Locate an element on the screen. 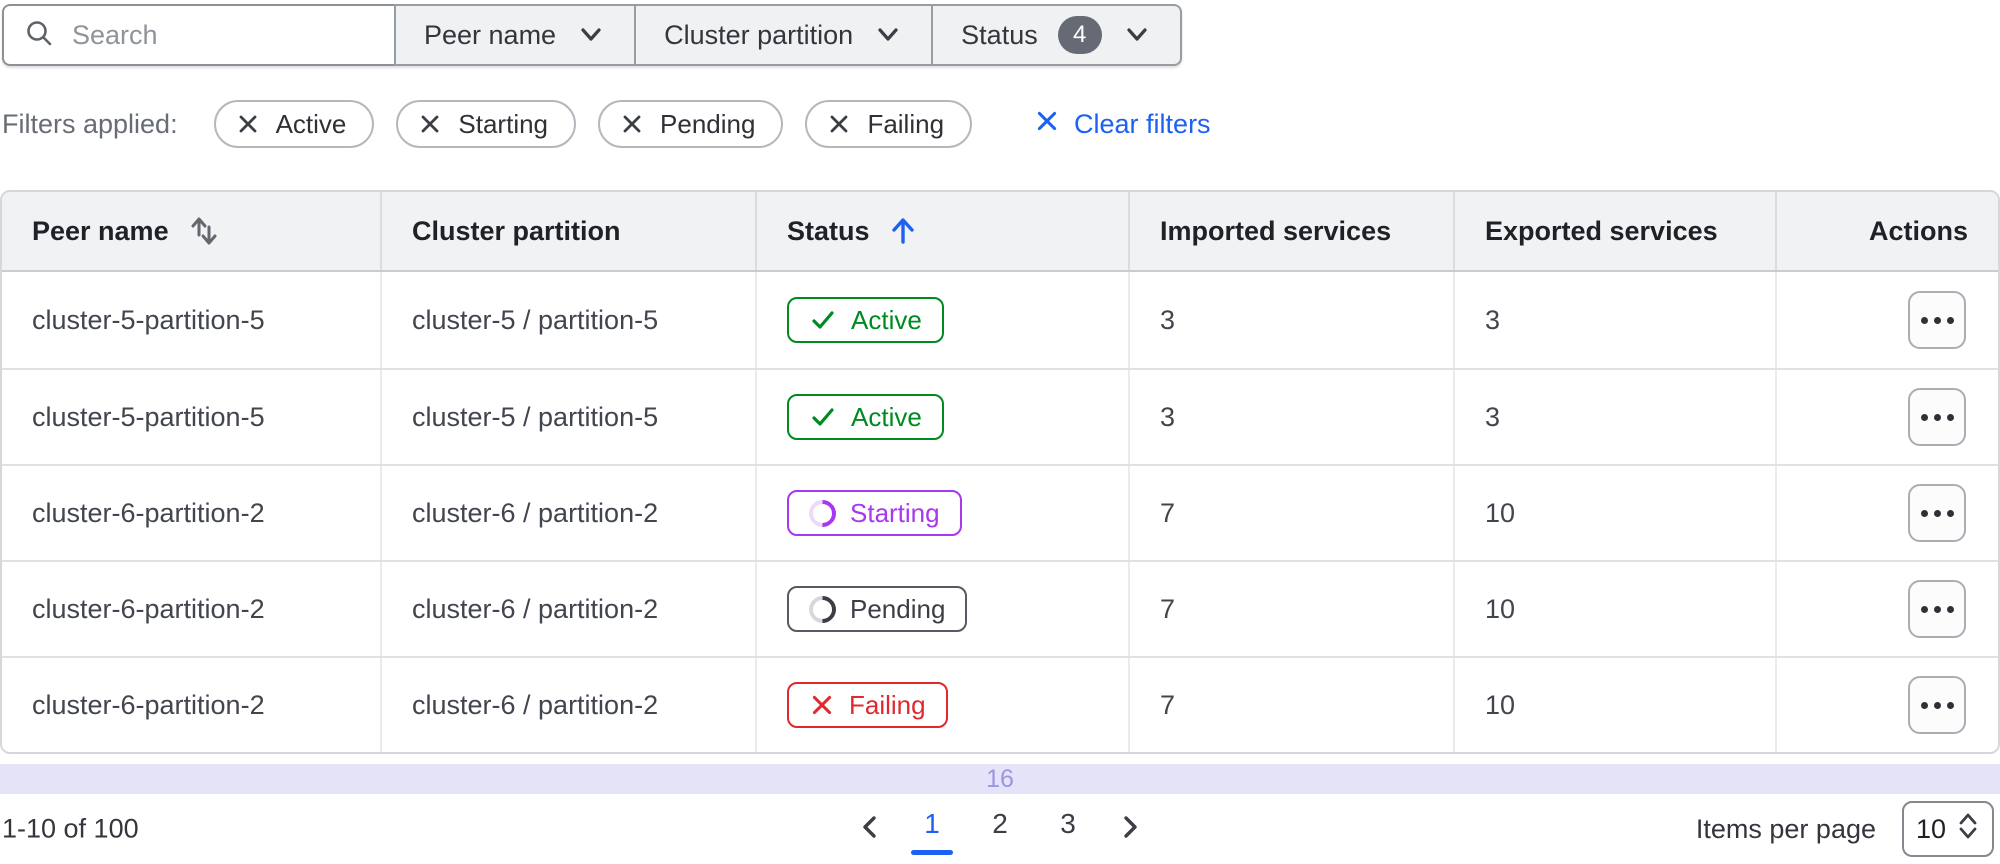 The image size is (2000, 864). sort-asc-icon is located at coordinates (903, 231).